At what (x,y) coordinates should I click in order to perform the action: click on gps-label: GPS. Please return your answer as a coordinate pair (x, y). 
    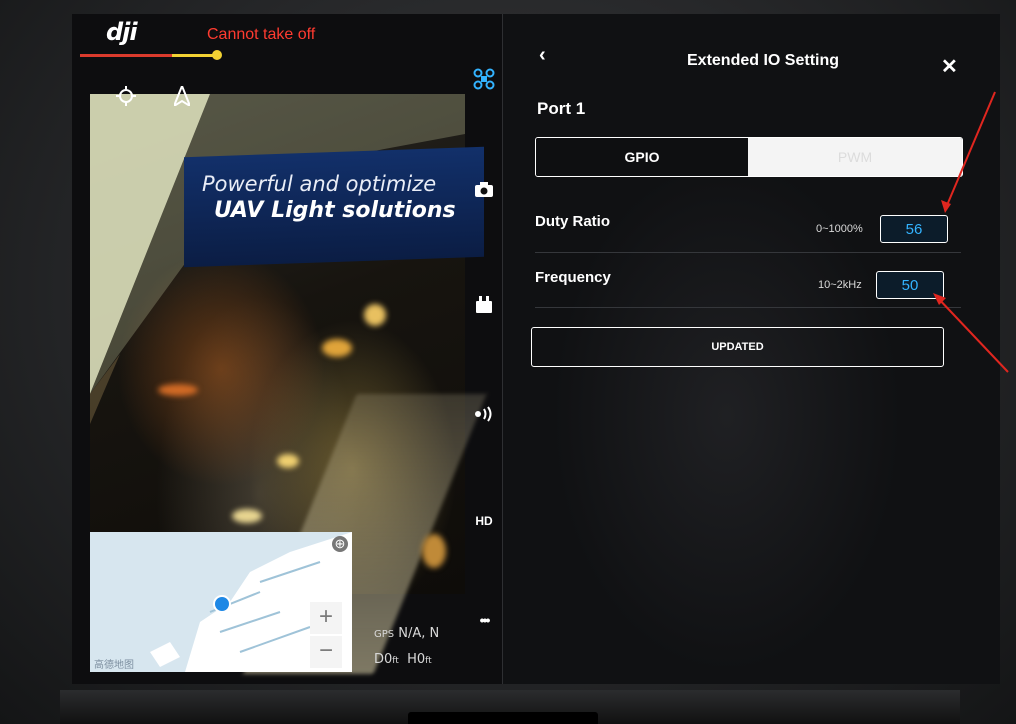
    Looking at the image, I should click on (384, 634).